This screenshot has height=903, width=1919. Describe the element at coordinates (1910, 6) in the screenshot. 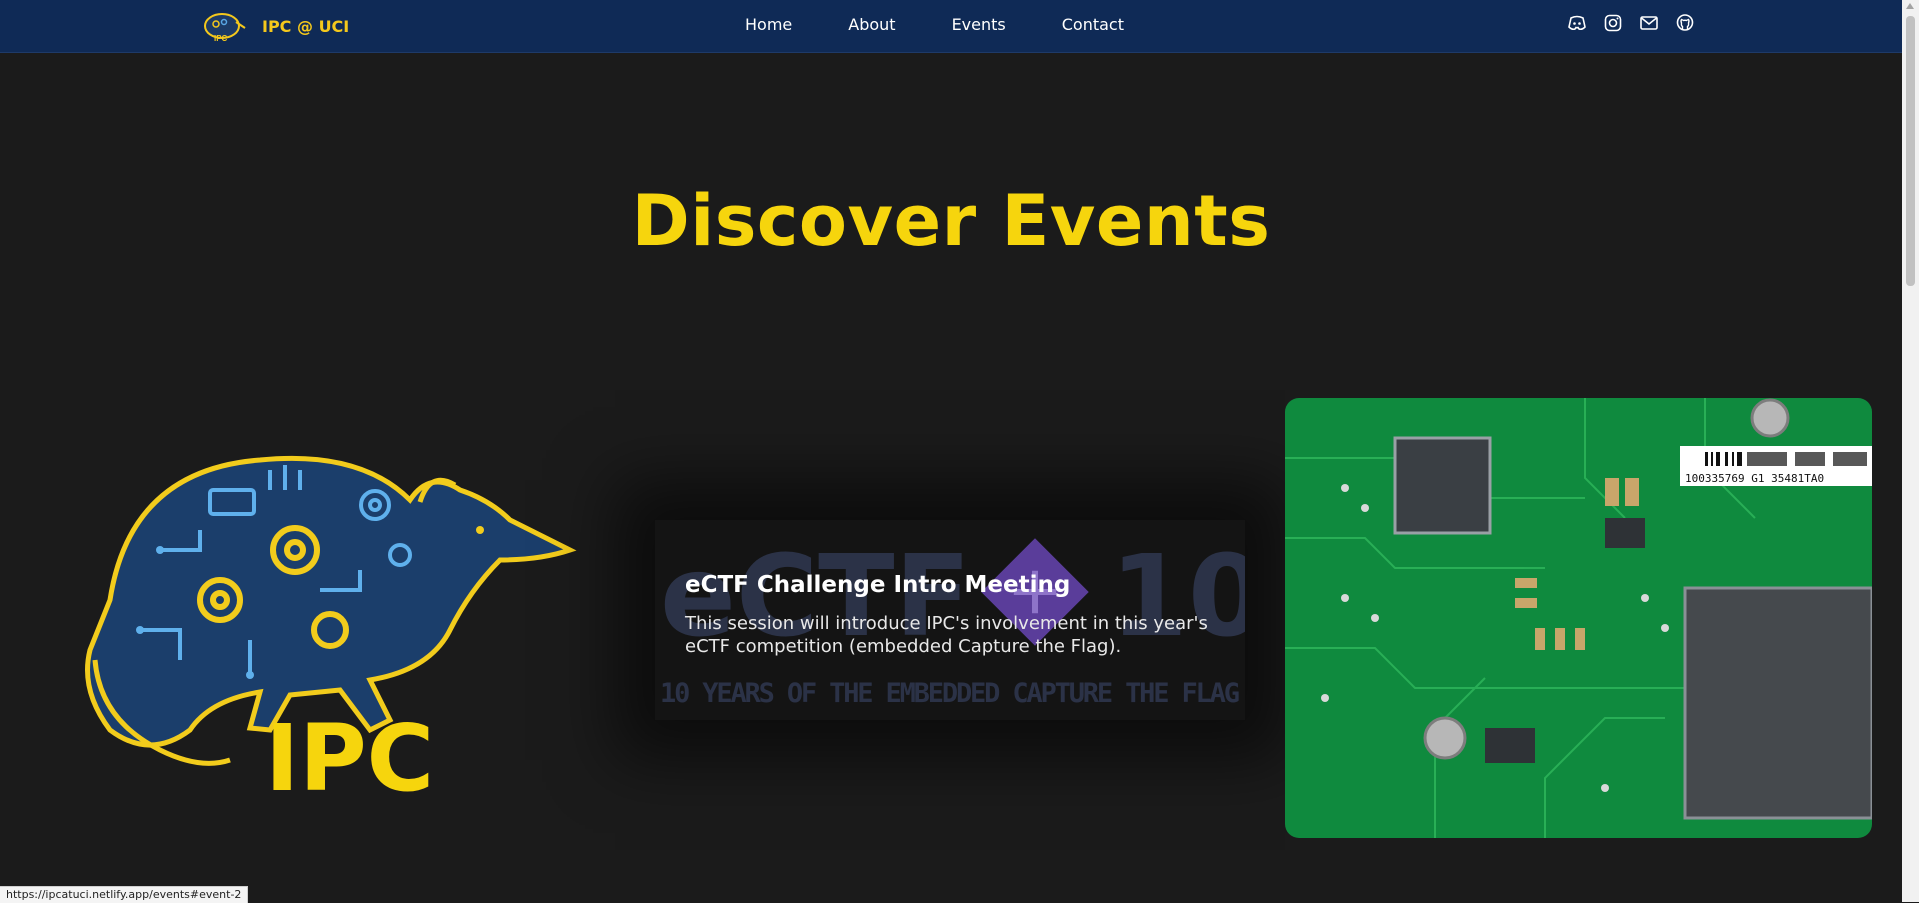

I see `scroll-up-arrow-icon` at that location.